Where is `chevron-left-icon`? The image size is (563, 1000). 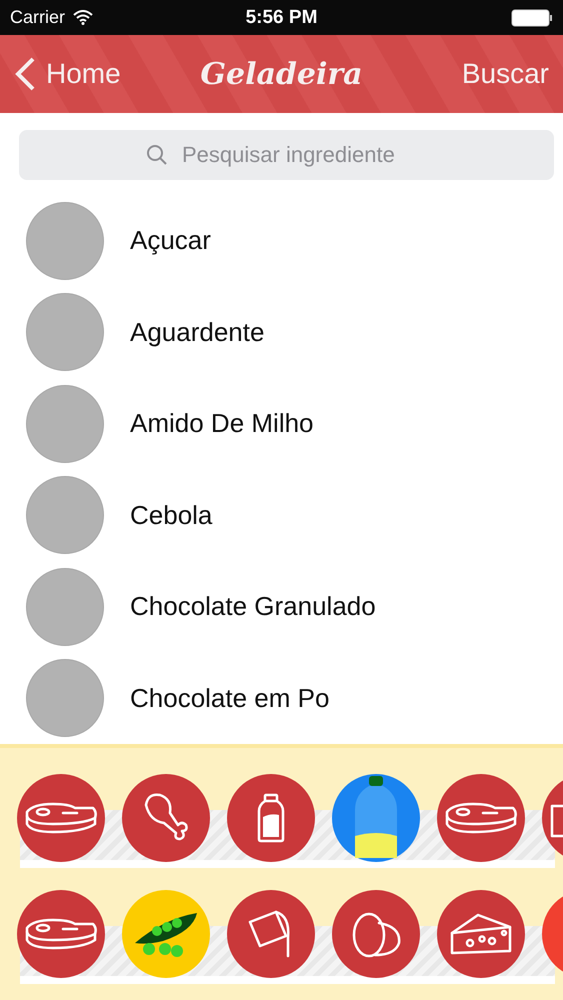
chevron-left-icon is located at coordinates (25, 74).